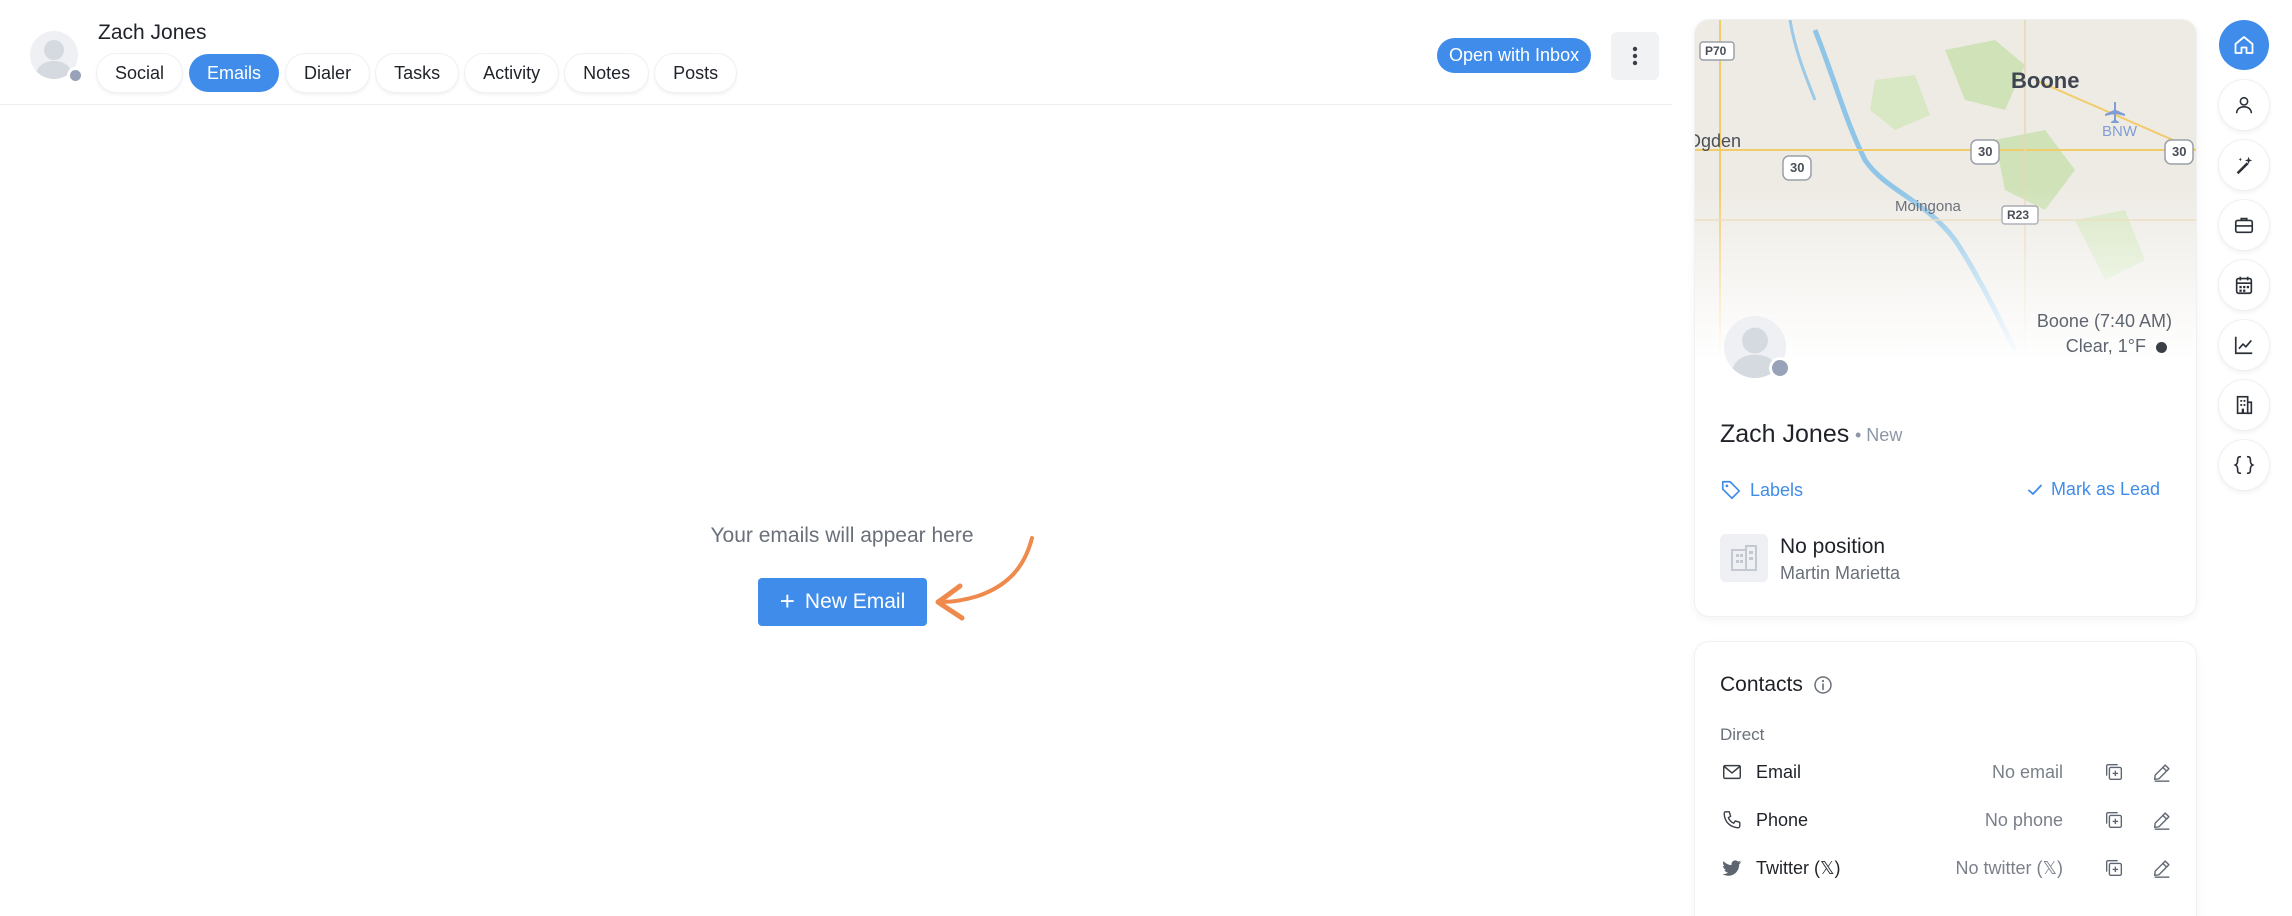 This screenshot has width=2292, height=916. Describe the element at coordinates (1716, 51) in the screenshot. I see `map-label-p70: P70` at that location.